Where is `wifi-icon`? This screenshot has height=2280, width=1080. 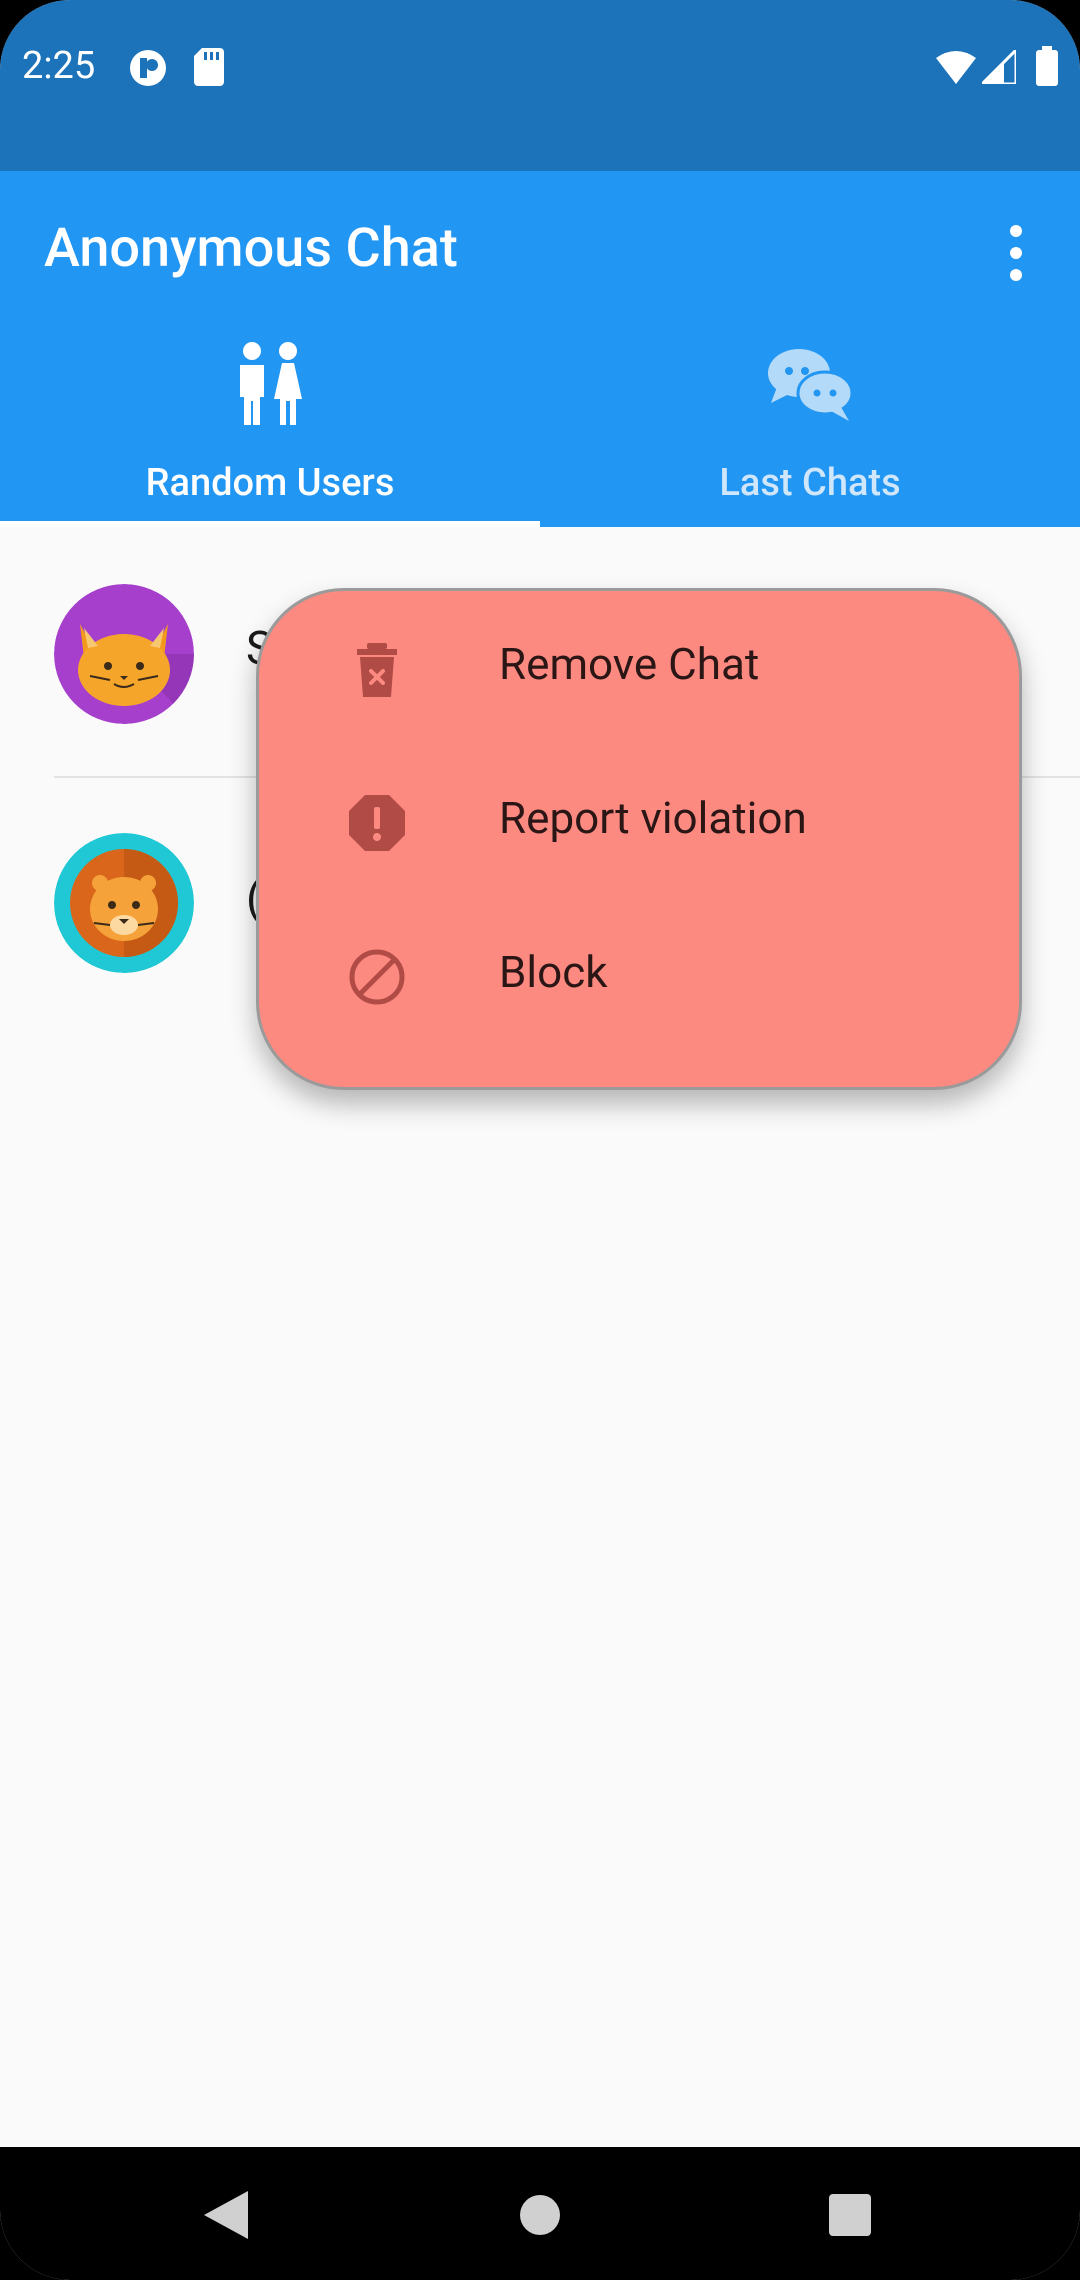
wifi-icon is located at coordinates (956, 67).